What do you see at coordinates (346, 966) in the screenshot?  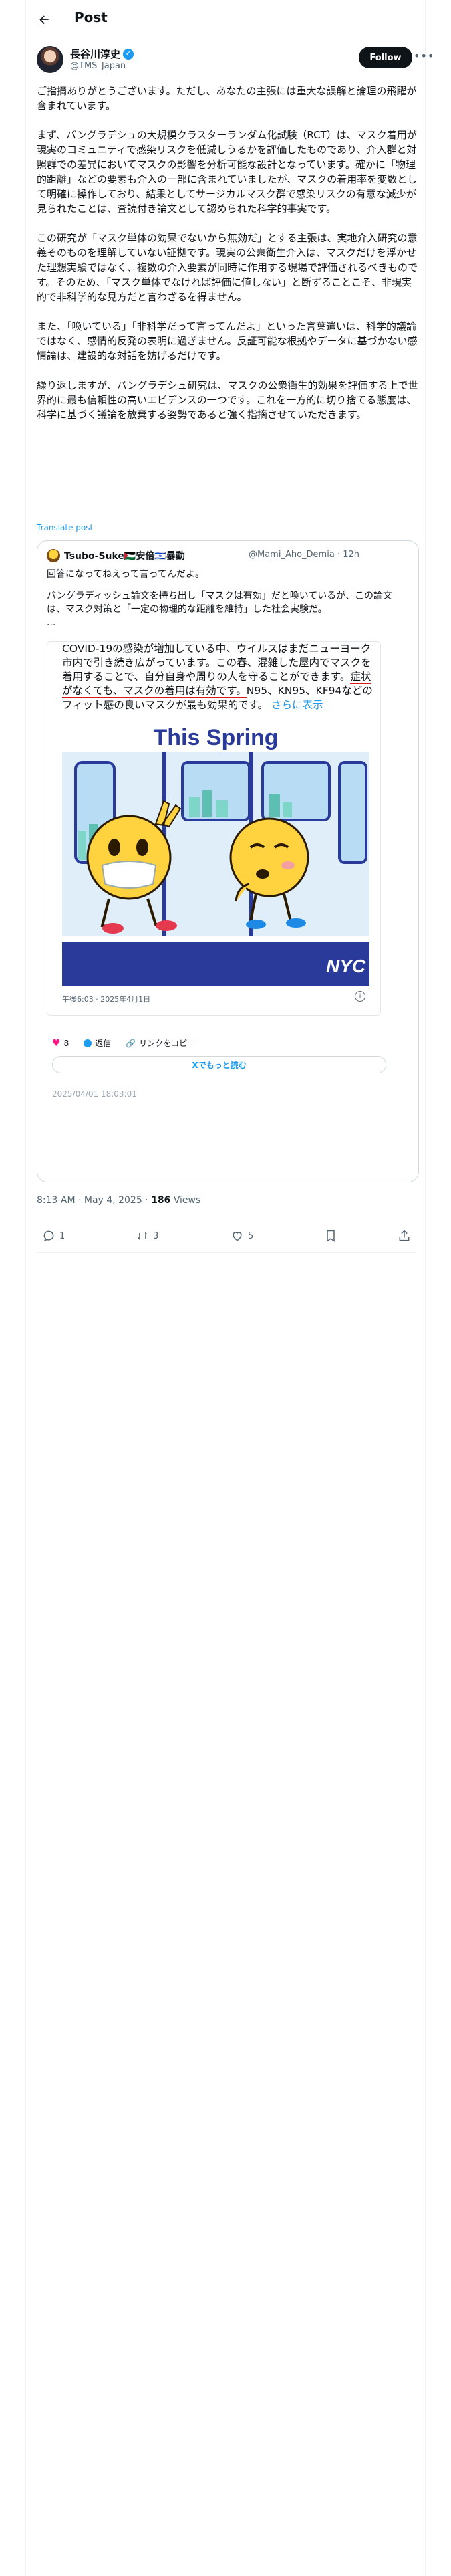 I see `nyc-logo: NYC` at bounding box center [346, 966].